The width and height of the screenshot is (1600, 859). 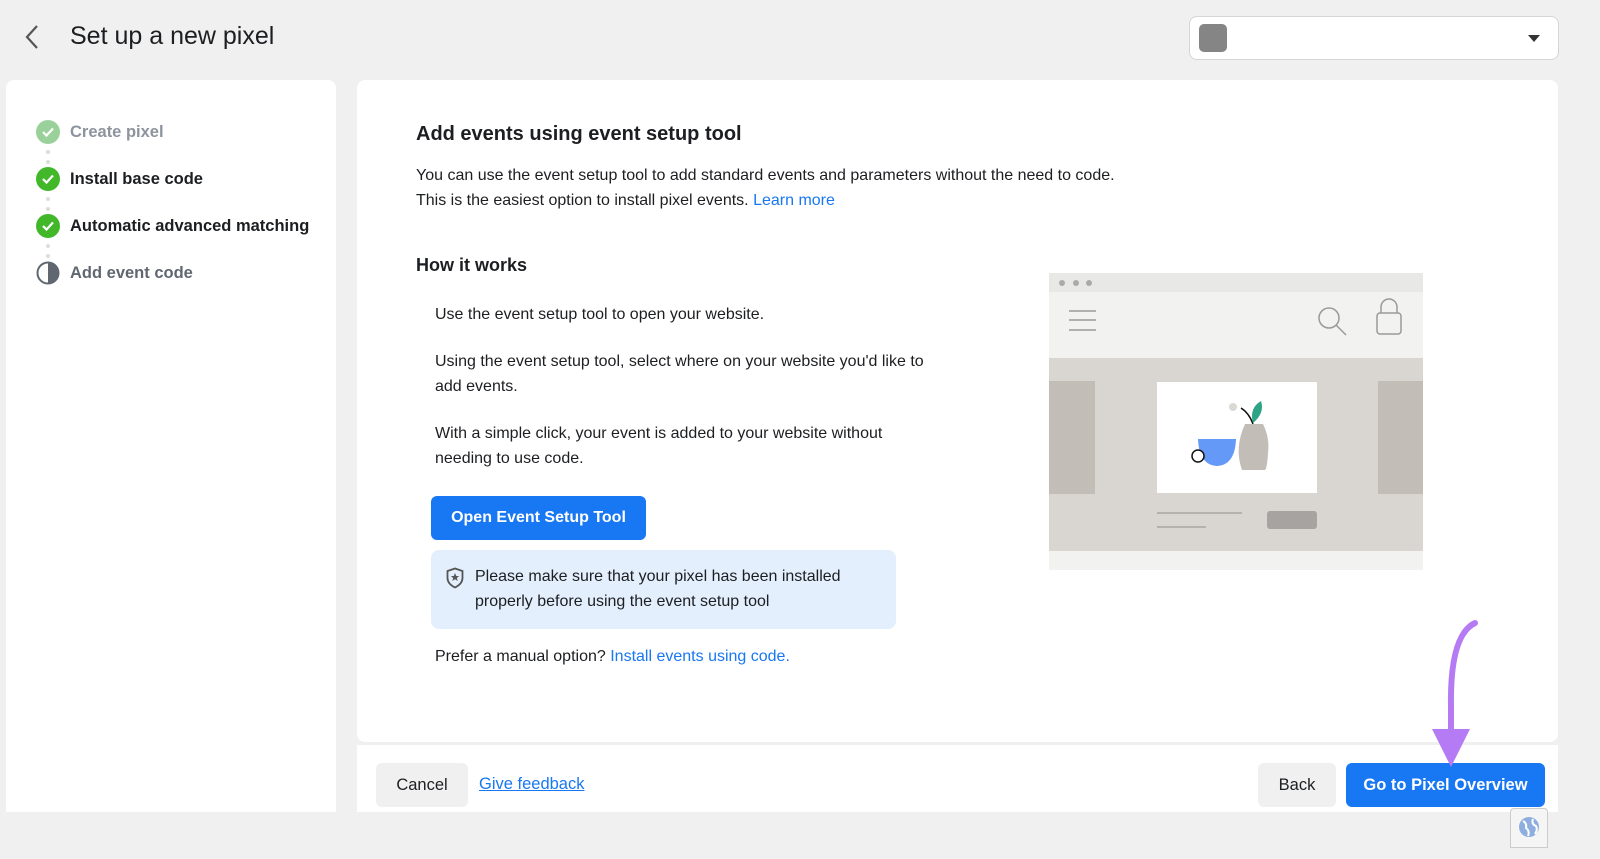 I want to click on globe-icon, so click(x=1529, y=827).